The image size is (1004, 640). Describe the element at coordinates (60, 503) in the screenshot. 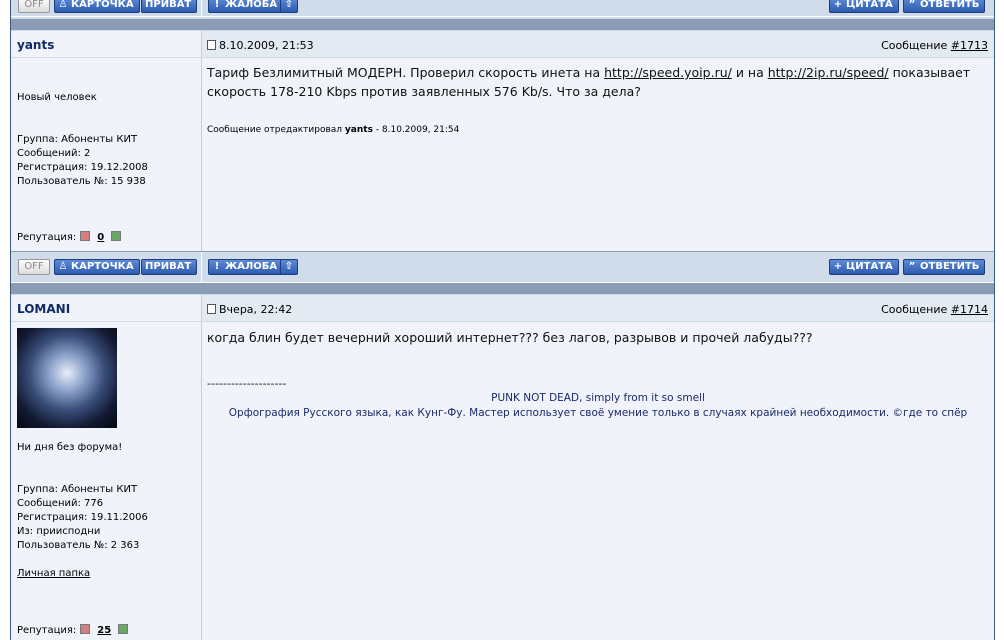

I see `member-message-count: Сообщений: 776` at that location.